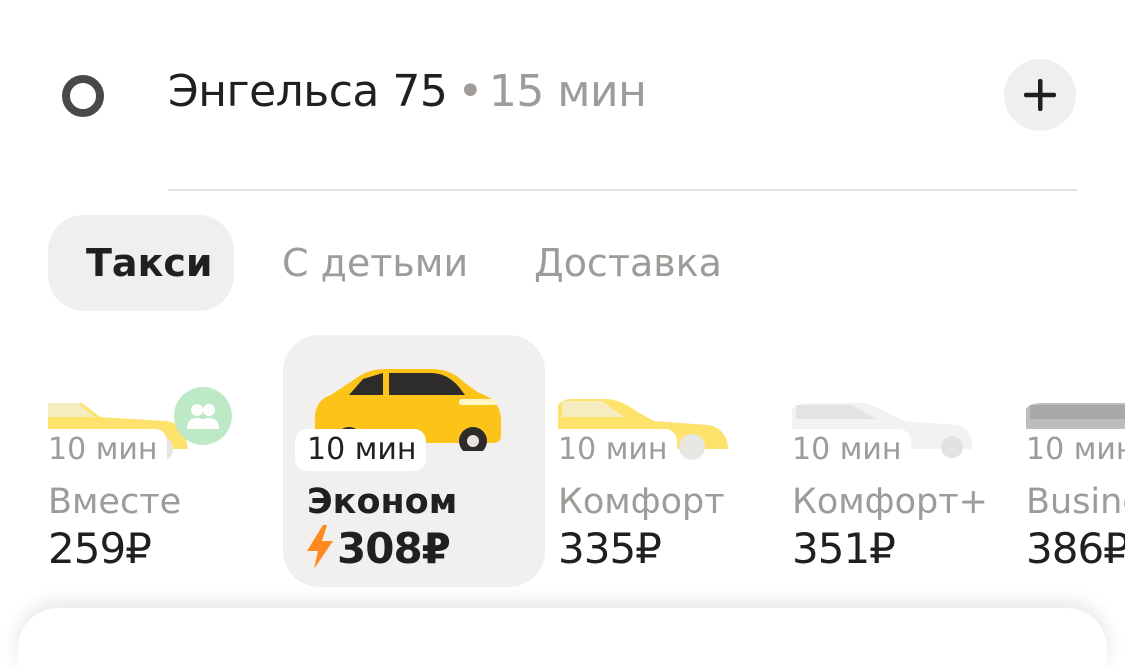  I want to click on group-badge, so click(203, 416).